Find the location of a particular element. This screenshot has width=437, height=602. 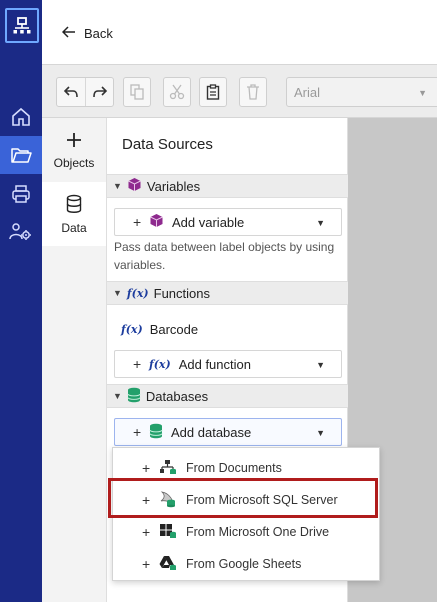

function-item-barcode: f(x) Barcode is located at coordinates (159, 329).